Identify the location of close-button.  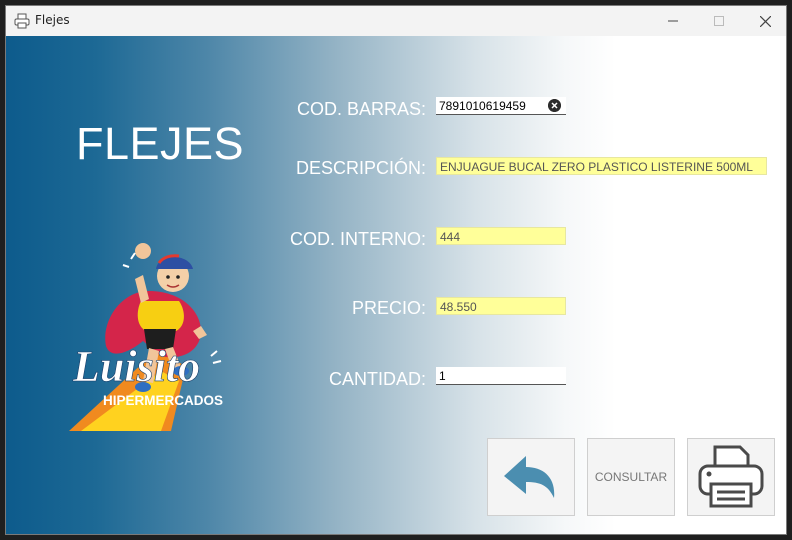
(764, 21).